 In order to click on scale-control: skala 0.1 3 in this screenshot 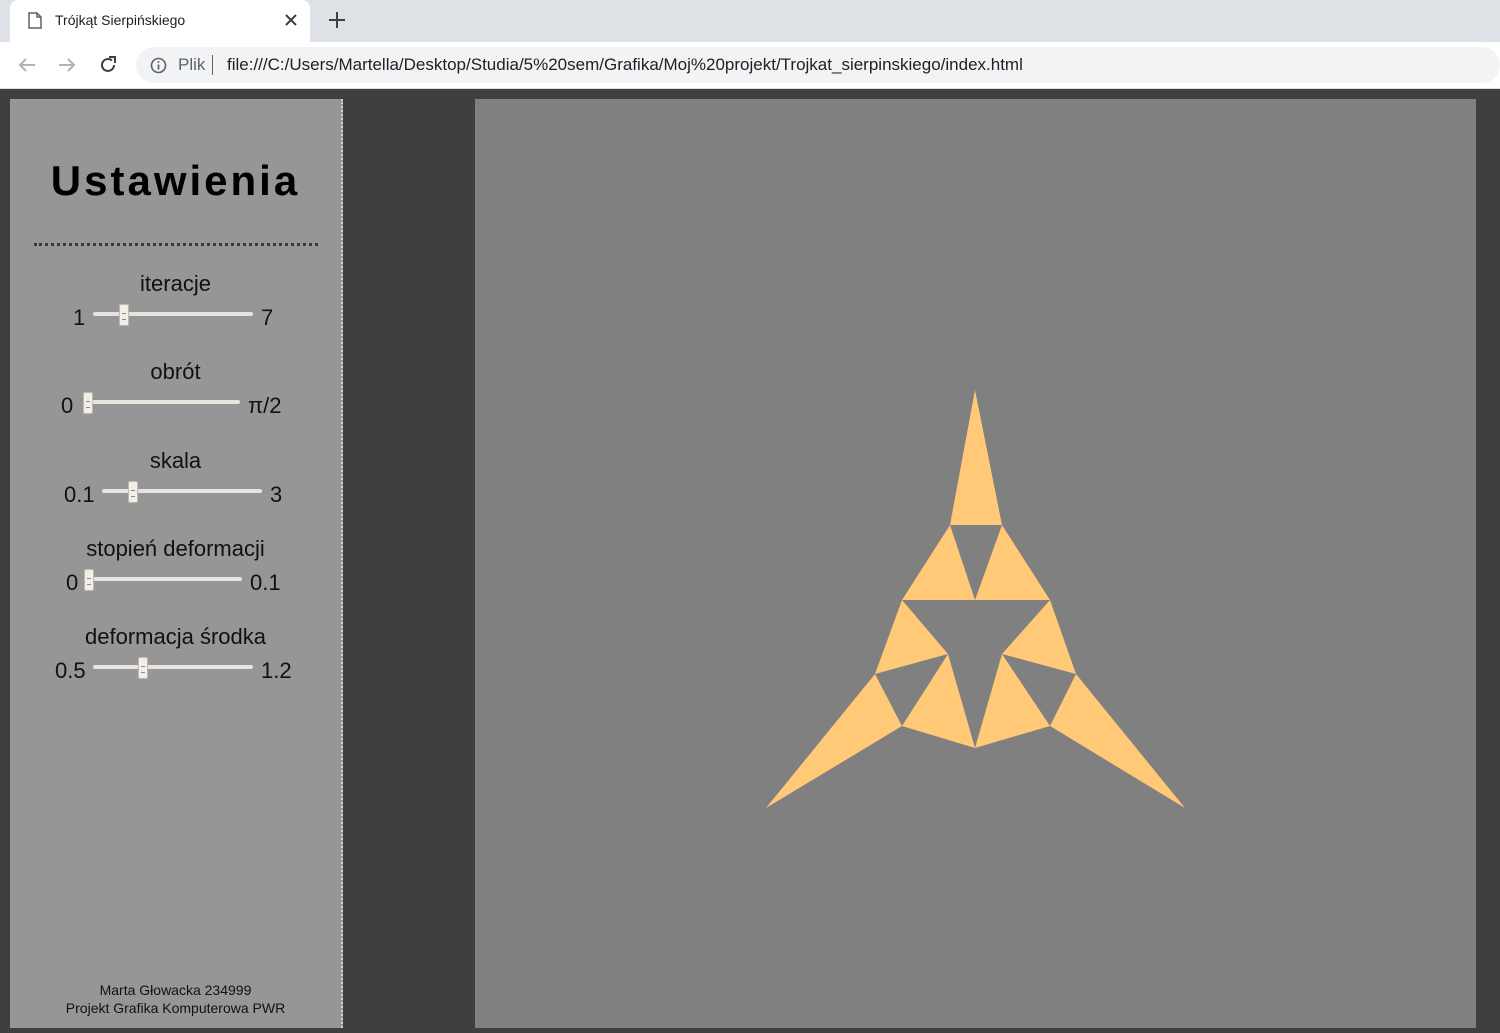, I will do `click(175, 483)`.